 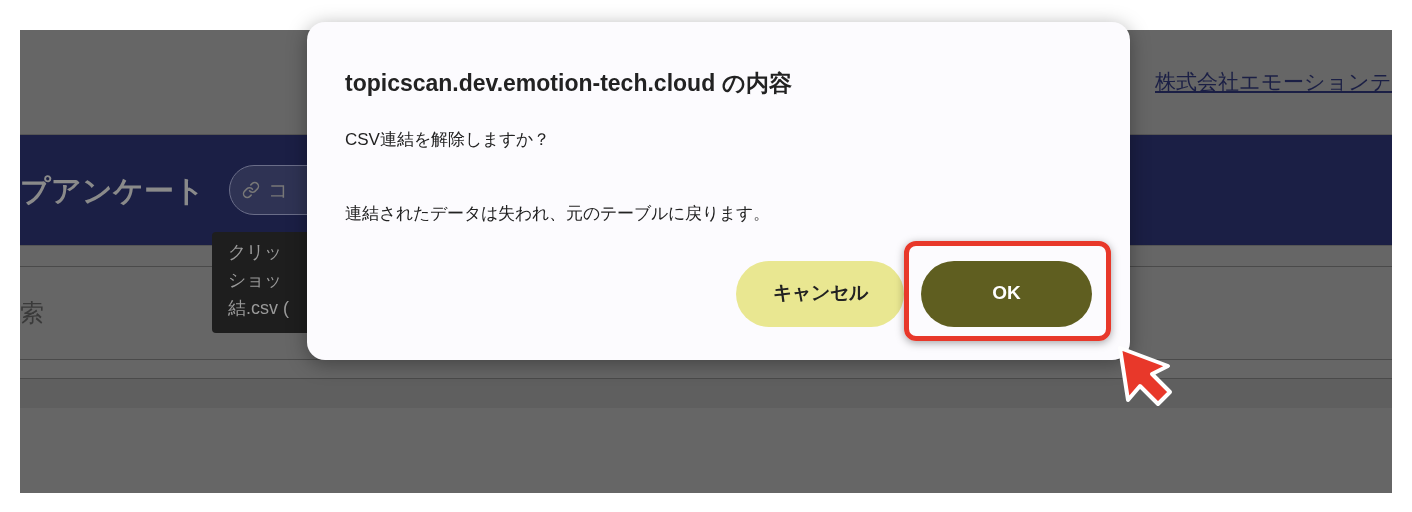 I want to click on cancel-button: キャンセル, so click(x=820, y=293).